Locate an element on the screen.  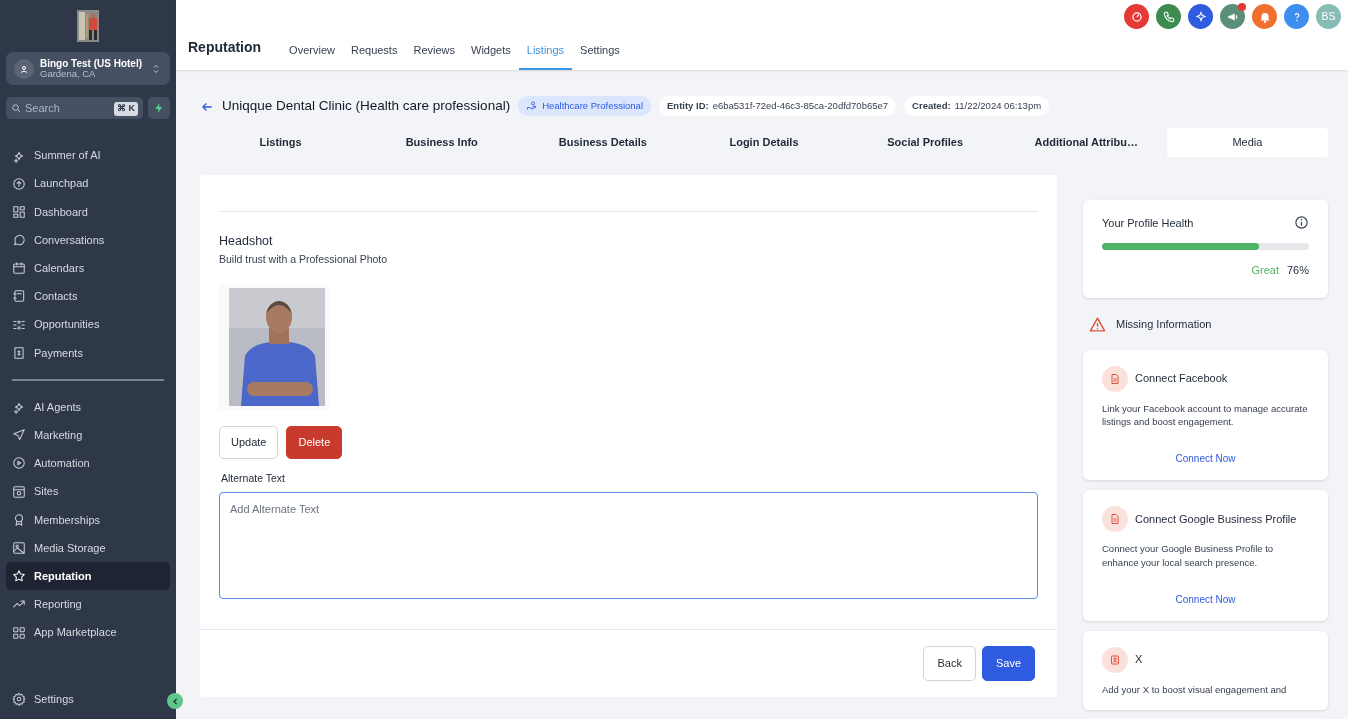
sidebar-item: Sites is located at coordinates (88, 491).